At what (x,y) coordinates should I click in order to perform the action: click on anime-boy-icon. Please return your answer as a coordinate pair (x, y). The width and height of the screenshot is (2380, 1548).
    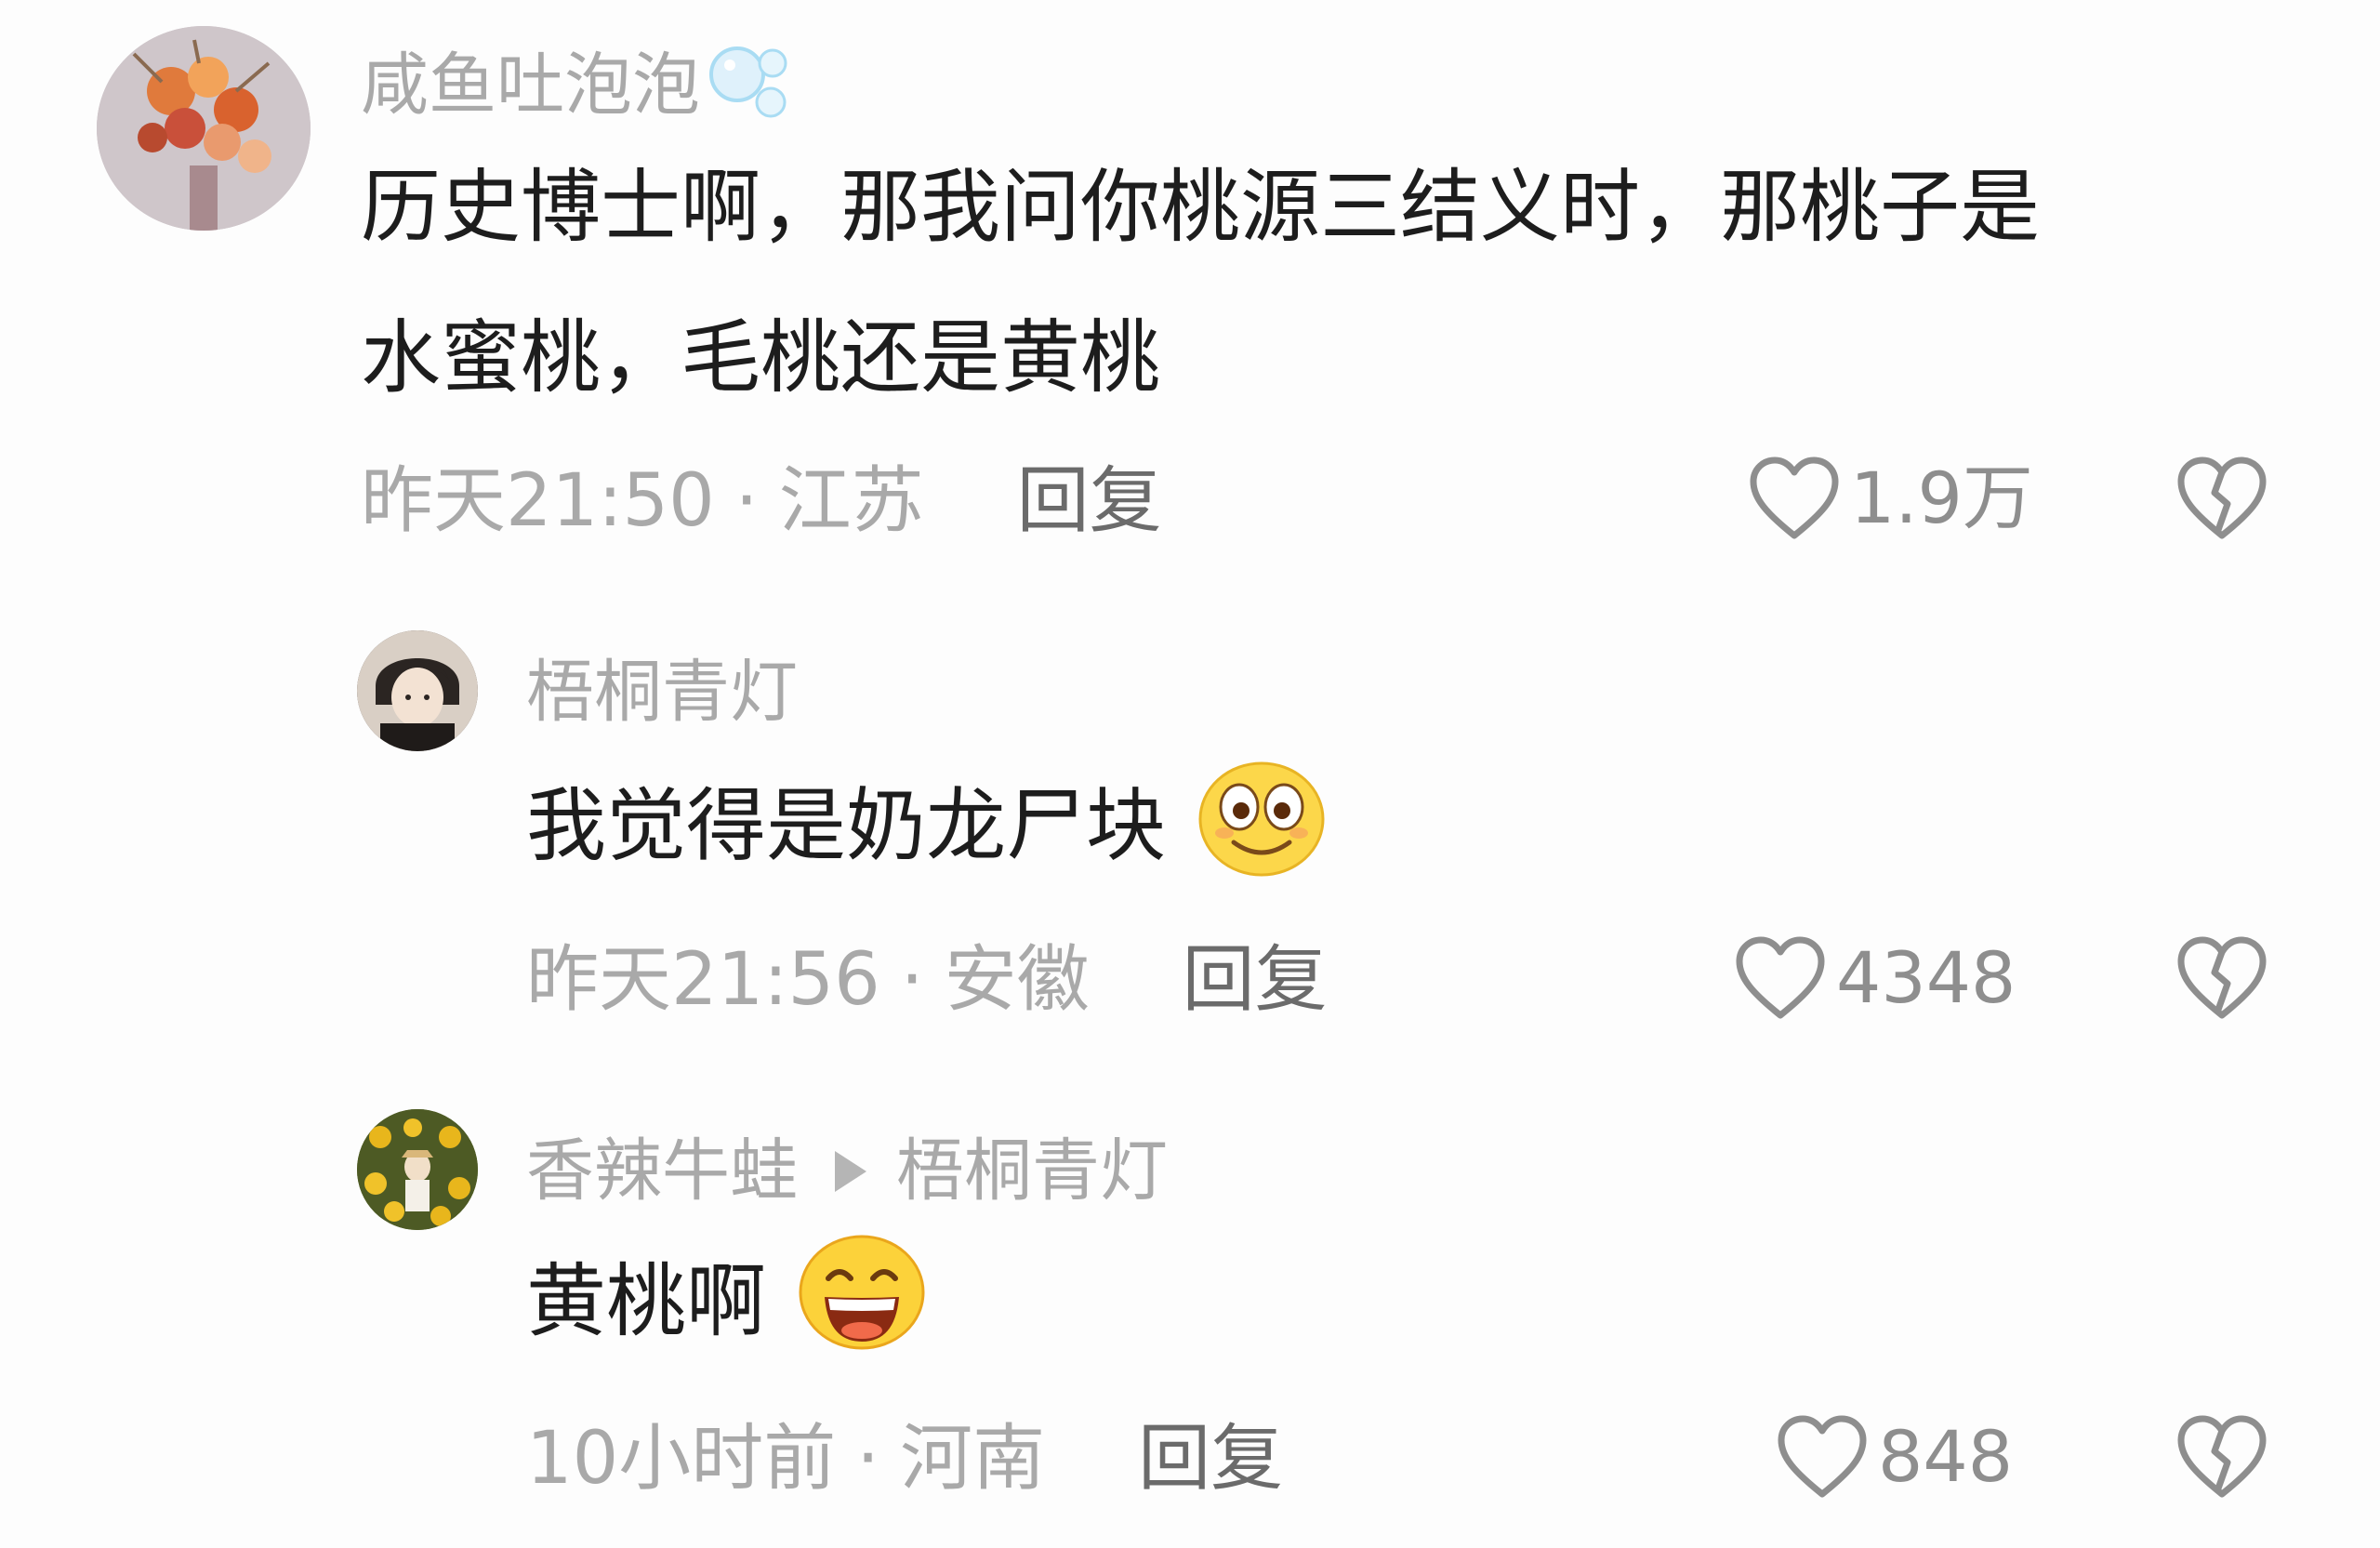
    Looking at the image, I should click on (417, 690).